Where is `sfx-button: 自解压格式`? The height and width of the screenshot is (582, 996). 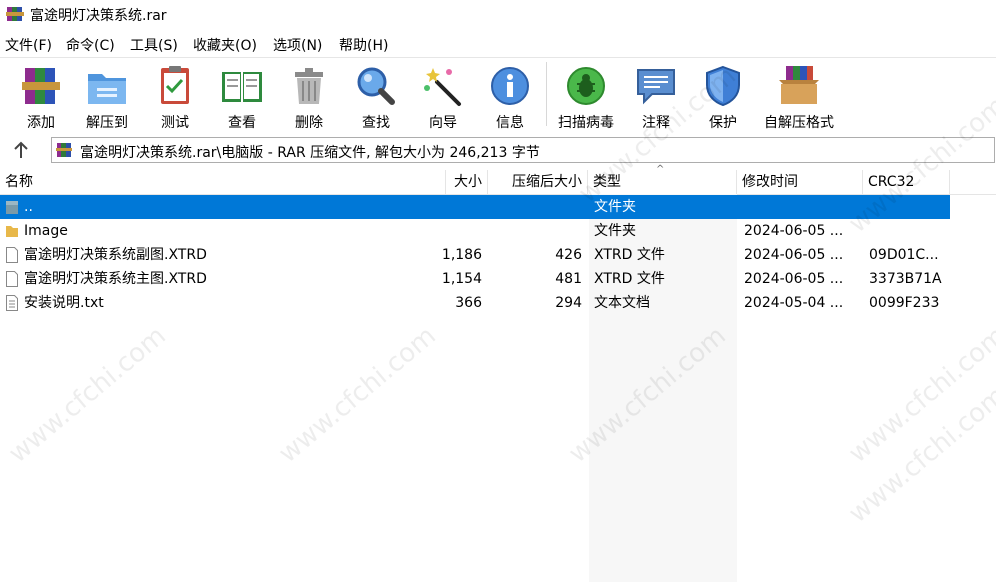 sfx-button: 自解压格式 is located at coordinates (799, 96).